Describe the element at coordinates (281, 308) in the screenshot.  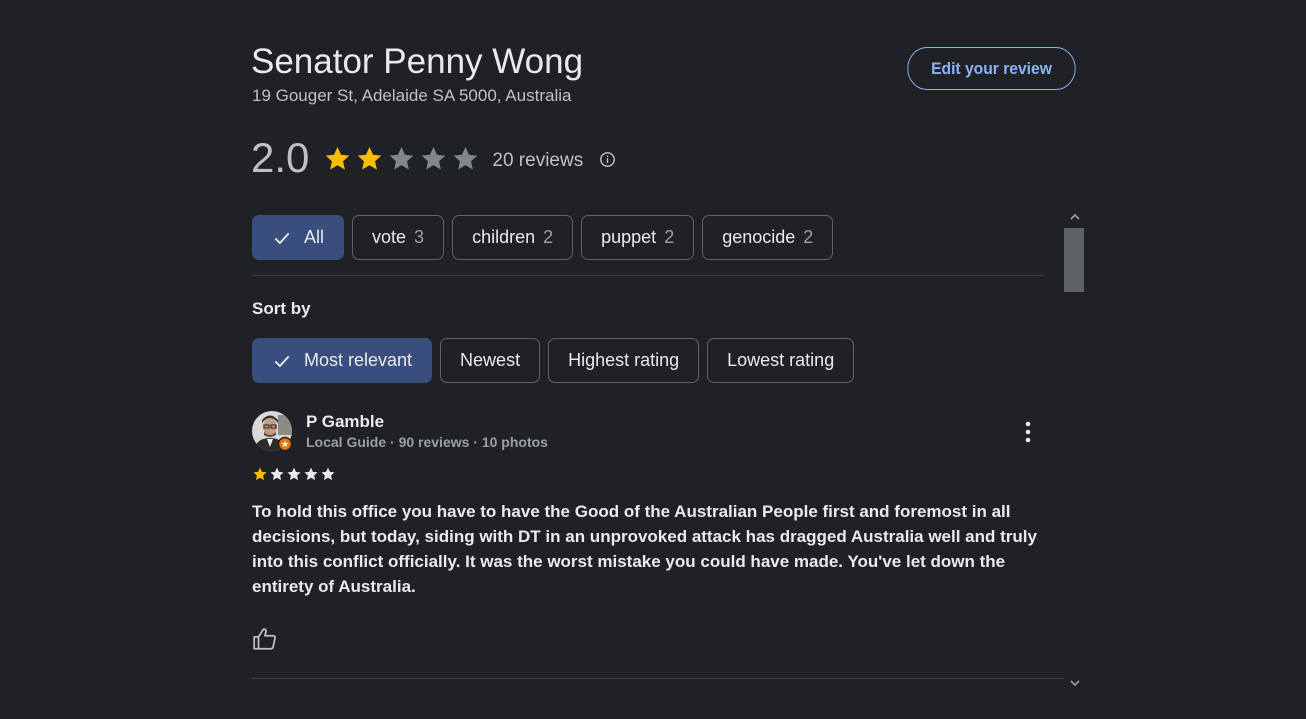
I see `sort-by-label: Sort by` at that location.